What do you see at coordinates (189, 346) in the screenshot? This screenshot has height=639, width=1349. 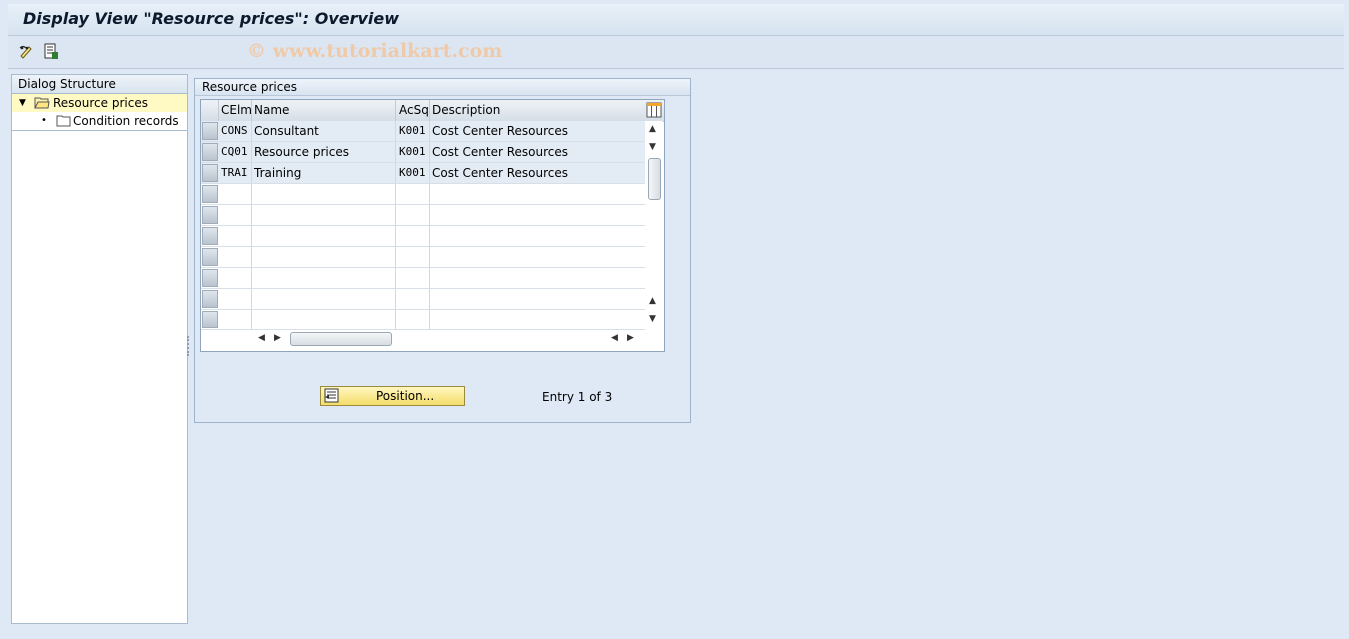 I see `splitter-handle` at bounding box center [189, 346].